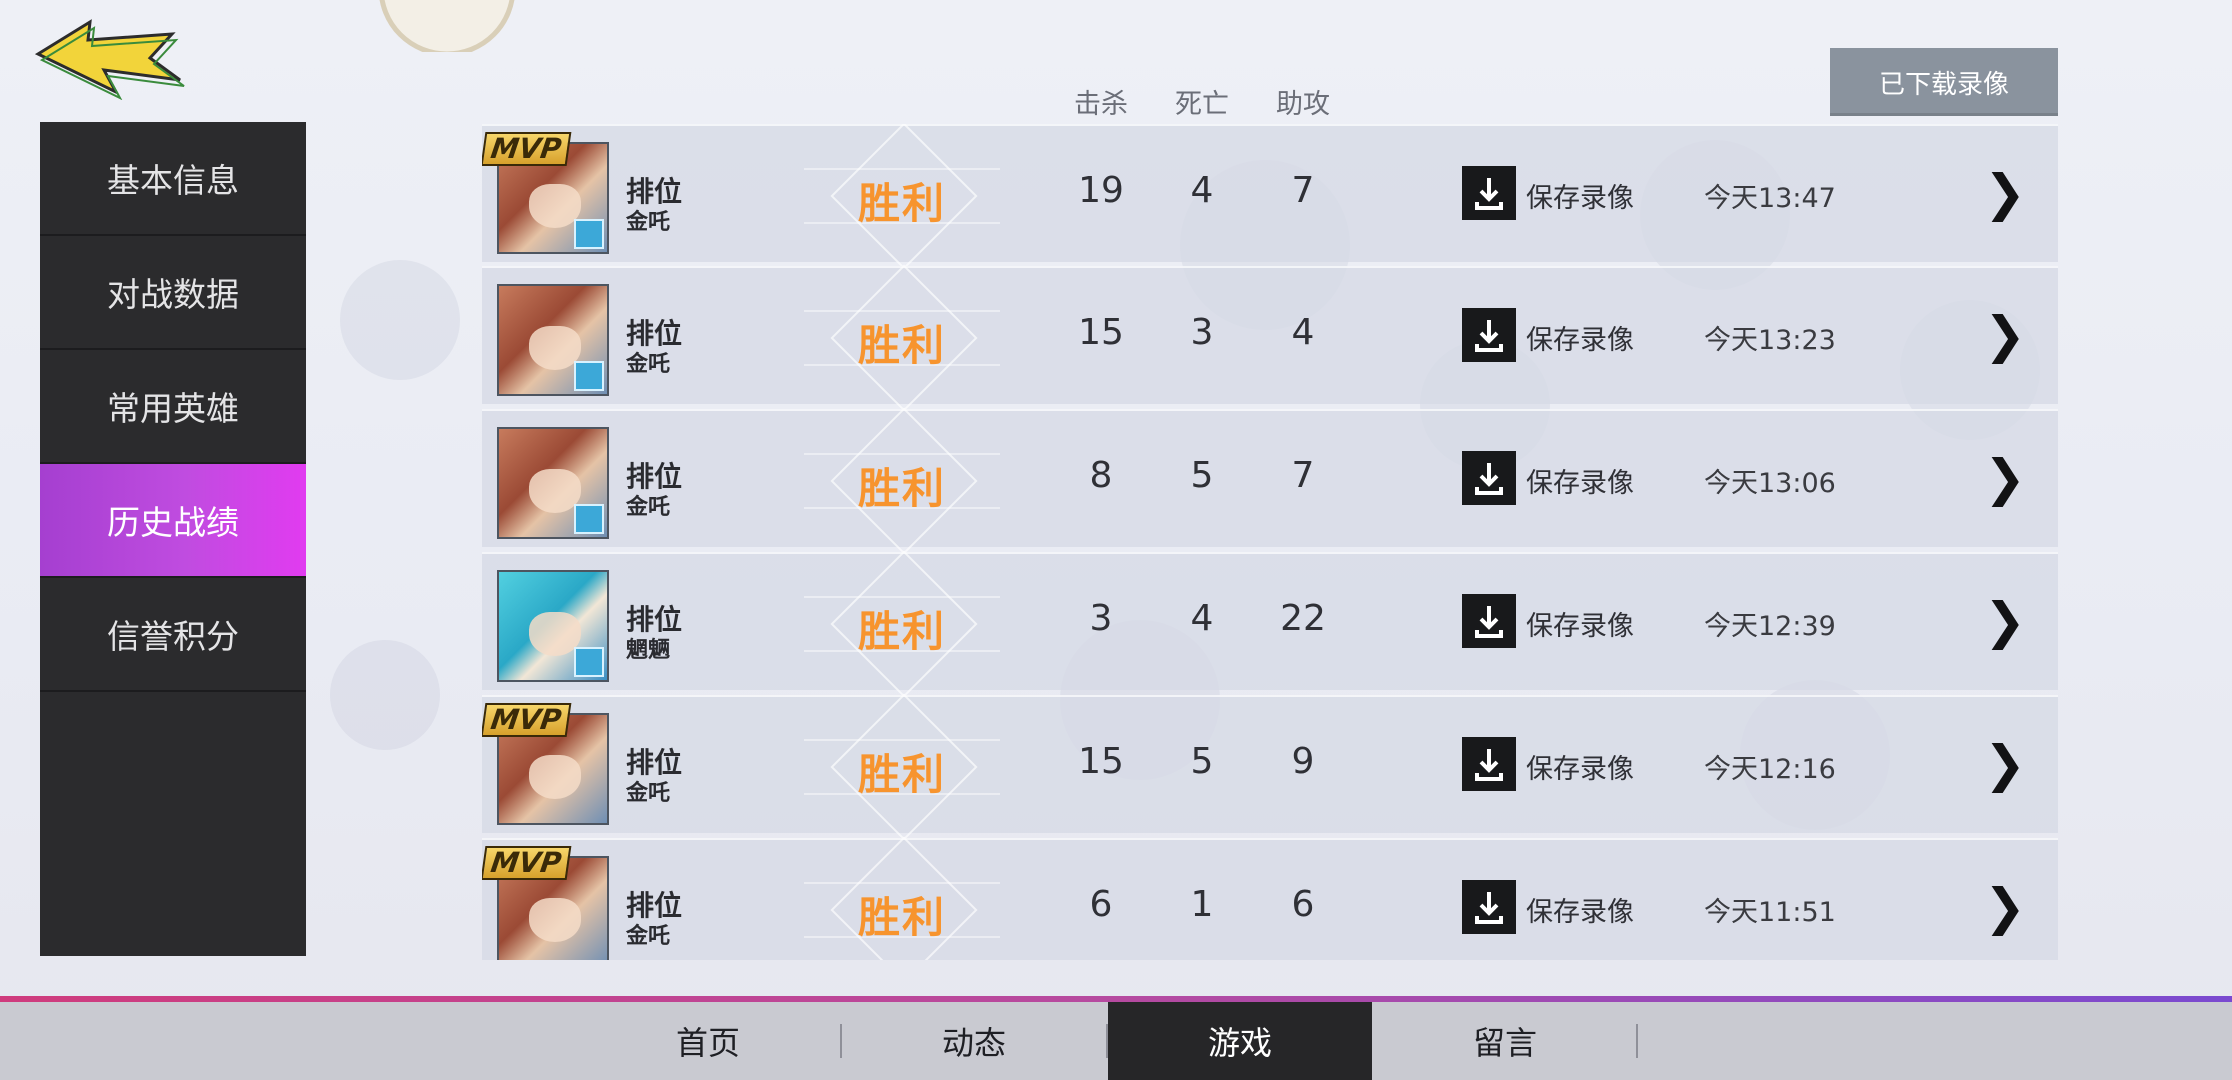 The width and height of the screenshot is (2232, 1080). I want to click on bottom-nav: 首页 动态 游戏 留言, so click(1116, 1041).